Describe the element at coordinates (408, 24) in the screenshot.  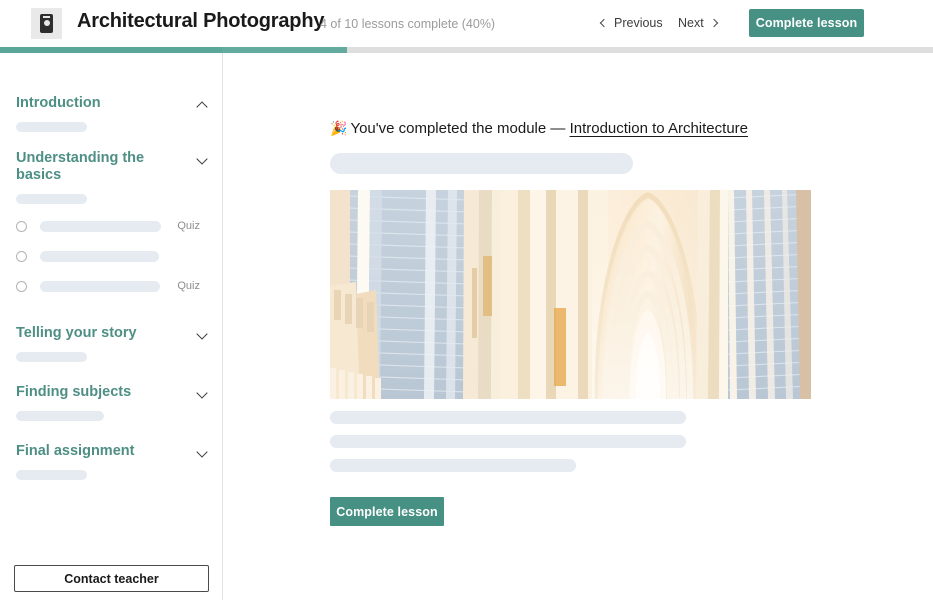
I see `progress-status-text: 4 of 10 lessons complete (40%)` at that location.